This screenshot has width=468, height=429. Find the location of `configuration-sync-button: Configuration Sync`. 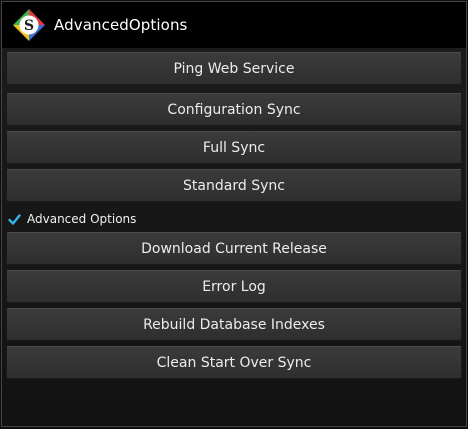

configuration-sync-button: Configuration Sync is located at coordinates (234, 109).